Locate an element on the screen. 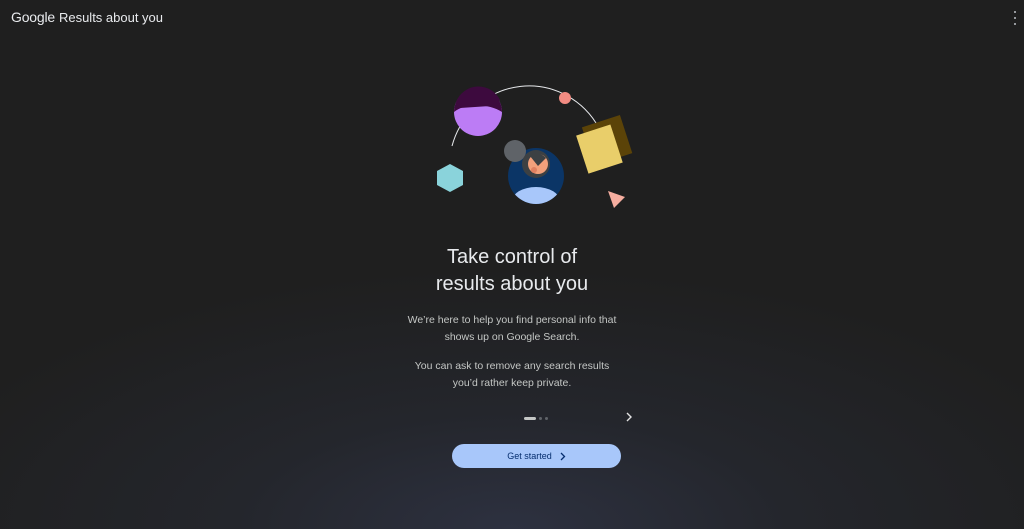  title-line-2: results about you is located at coordinates (512, 284).